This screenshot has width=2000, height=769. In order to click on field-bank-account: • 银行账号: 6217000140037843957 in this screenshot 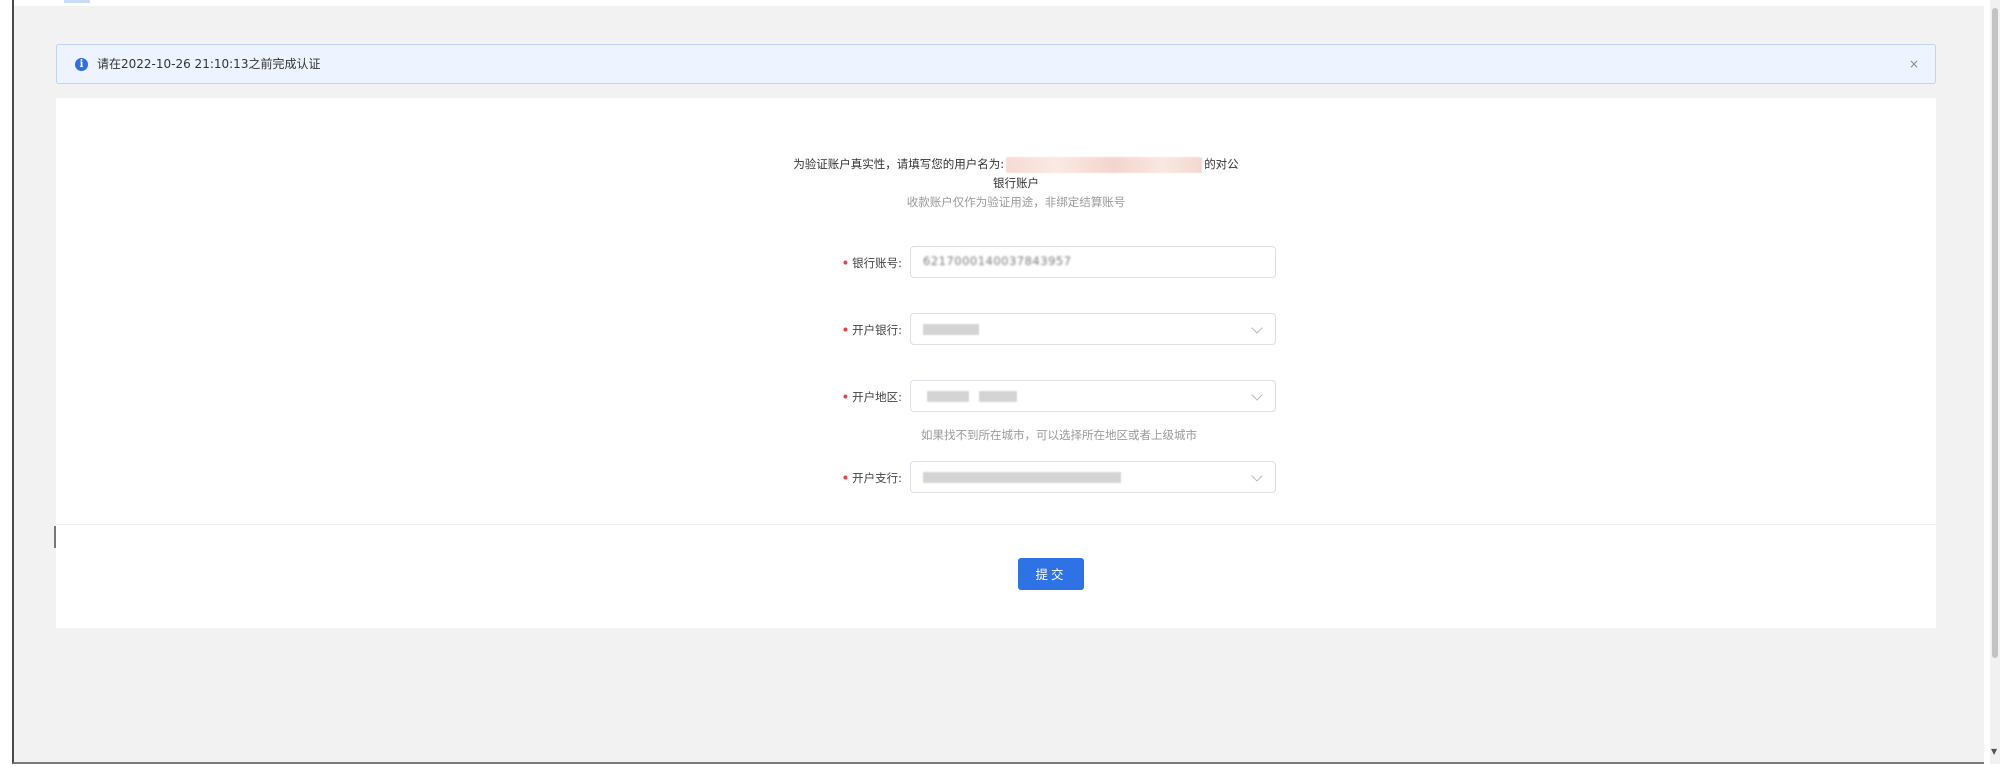, I will do `click(1026, 263)`.